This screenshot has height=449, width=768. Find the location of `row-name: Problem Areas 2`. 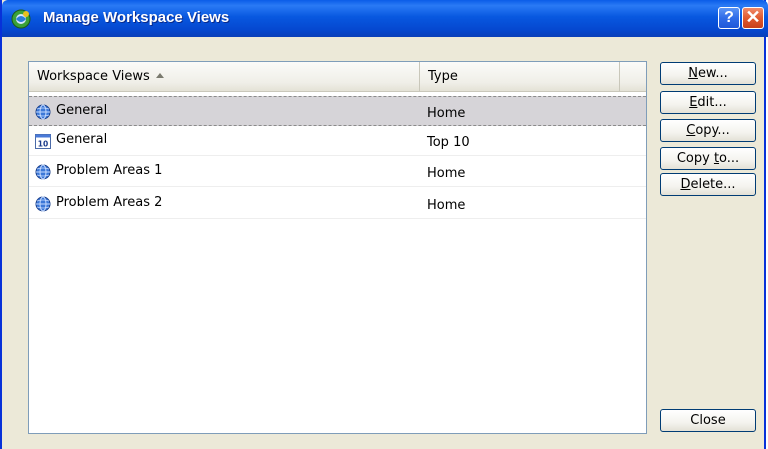

row-name: Problem Areas 2 is located at coordinates (109, 202).